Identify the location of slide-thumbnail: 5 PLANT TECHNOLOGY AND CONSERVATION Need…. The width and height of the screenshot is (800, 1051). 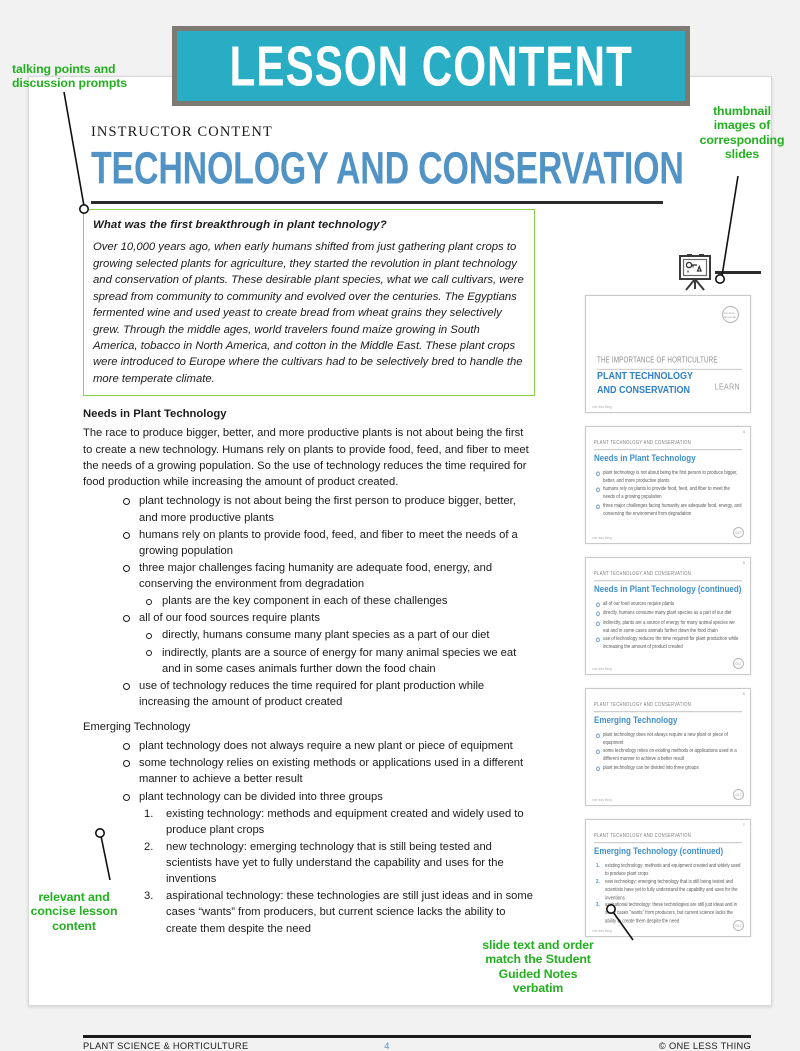
(668, 616).